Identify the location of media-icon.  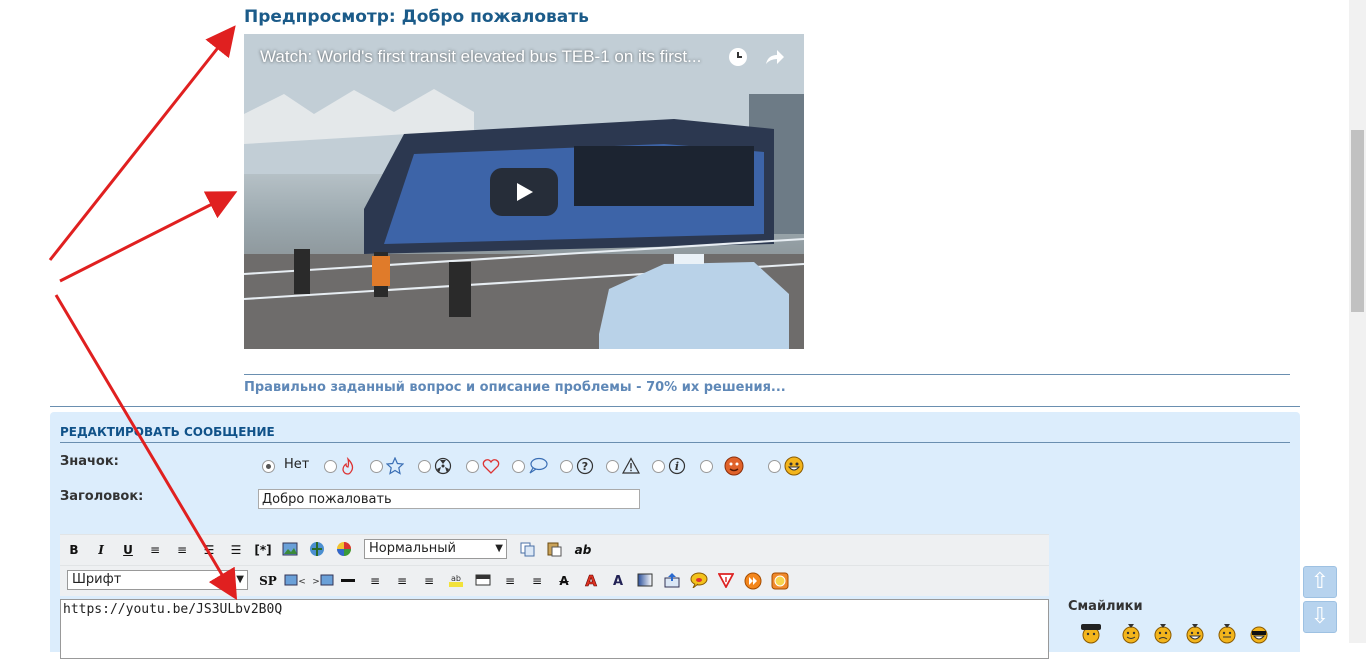
(753, 581).